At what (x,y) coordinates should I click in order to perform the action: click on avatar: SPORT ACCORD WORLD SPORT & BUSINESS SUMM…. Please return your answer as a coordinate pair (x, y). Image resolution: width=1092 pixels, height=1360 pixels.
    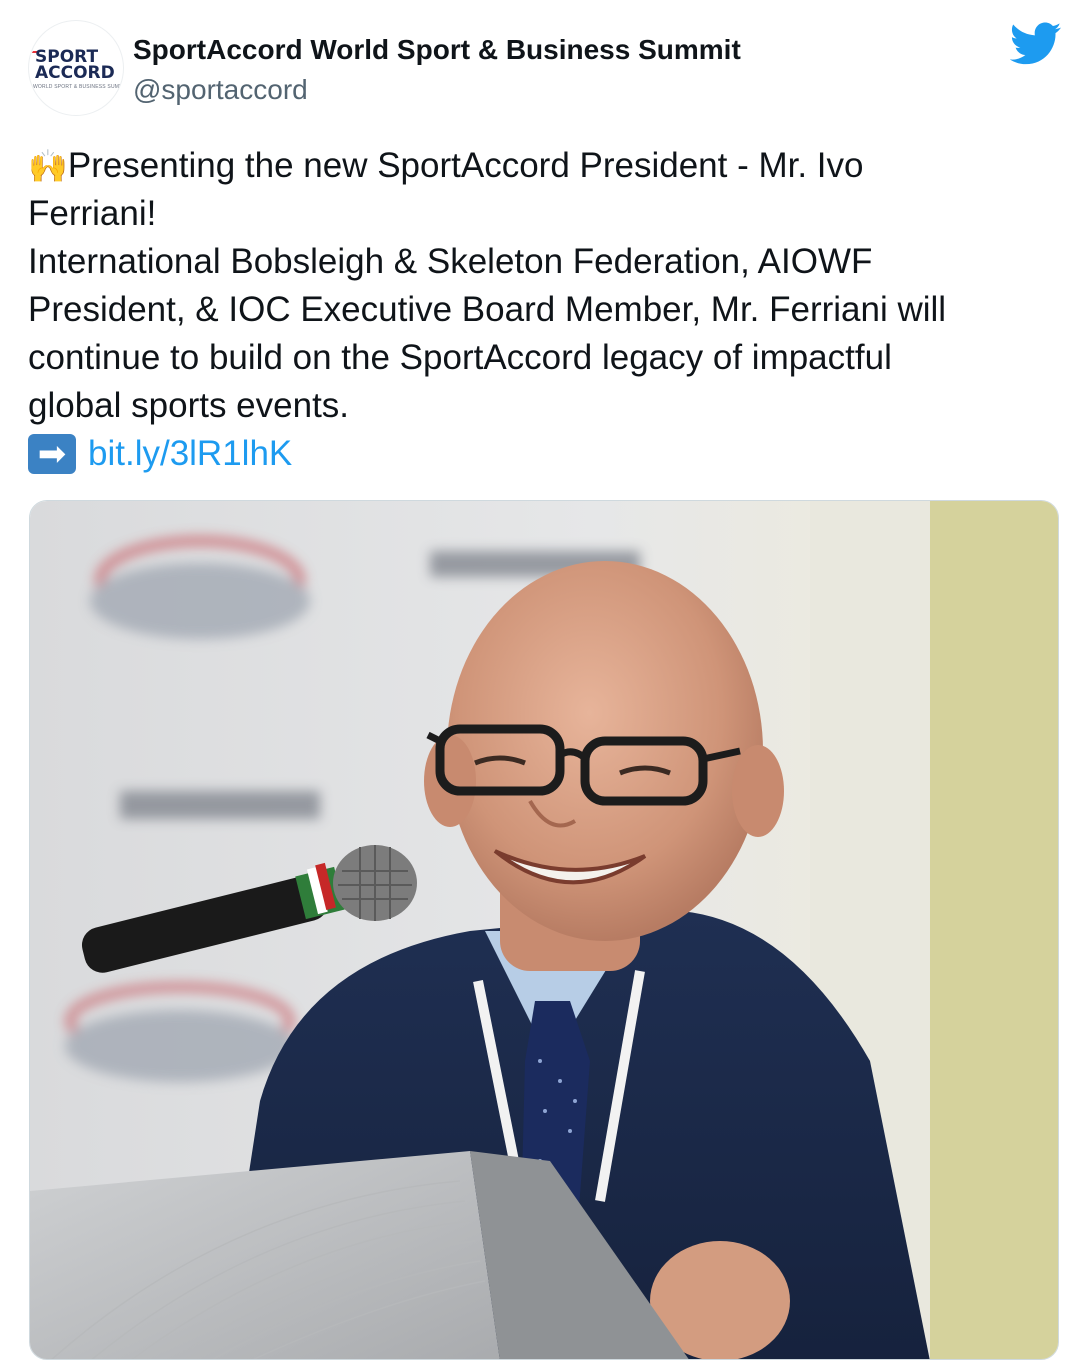
    Looking at the image, I should click on (76, 68).